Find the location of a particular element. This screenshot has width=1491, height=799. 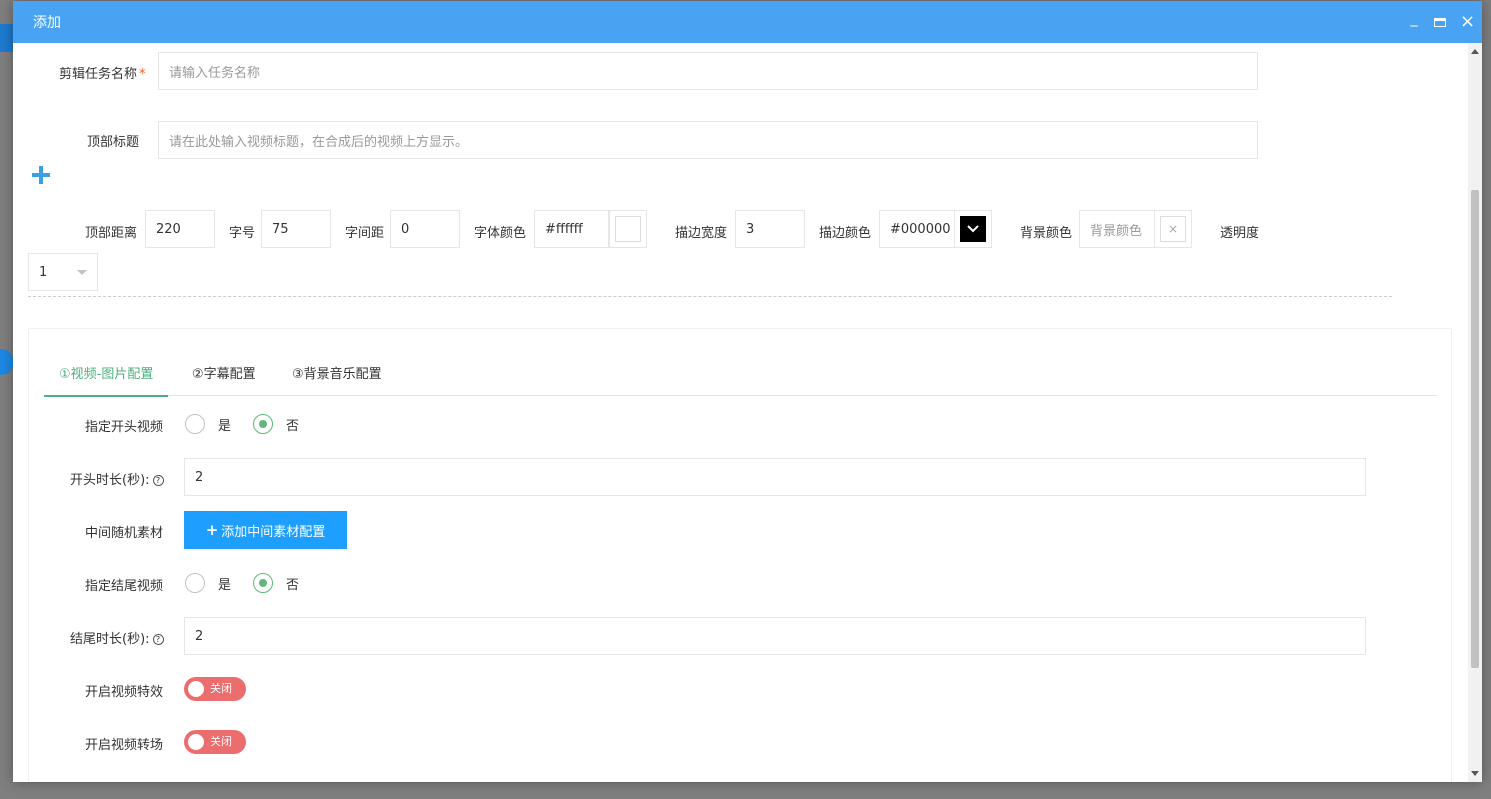

font-color-picker is located at coordinates (628, 229).